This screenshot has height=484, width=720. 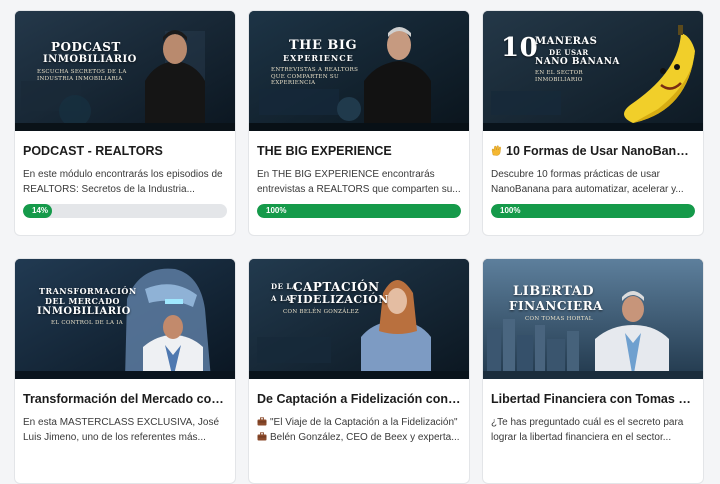 I want to click on thumbnail-title-line2: FINANCIERA, so click(x=556, y=306).